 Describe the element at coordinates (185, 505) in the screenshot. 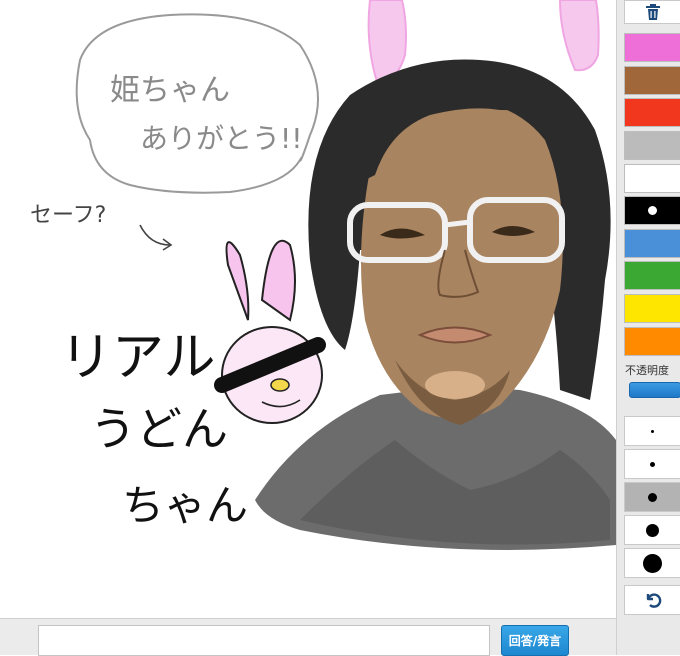

I see `title-line3: ちゃん` at that location.